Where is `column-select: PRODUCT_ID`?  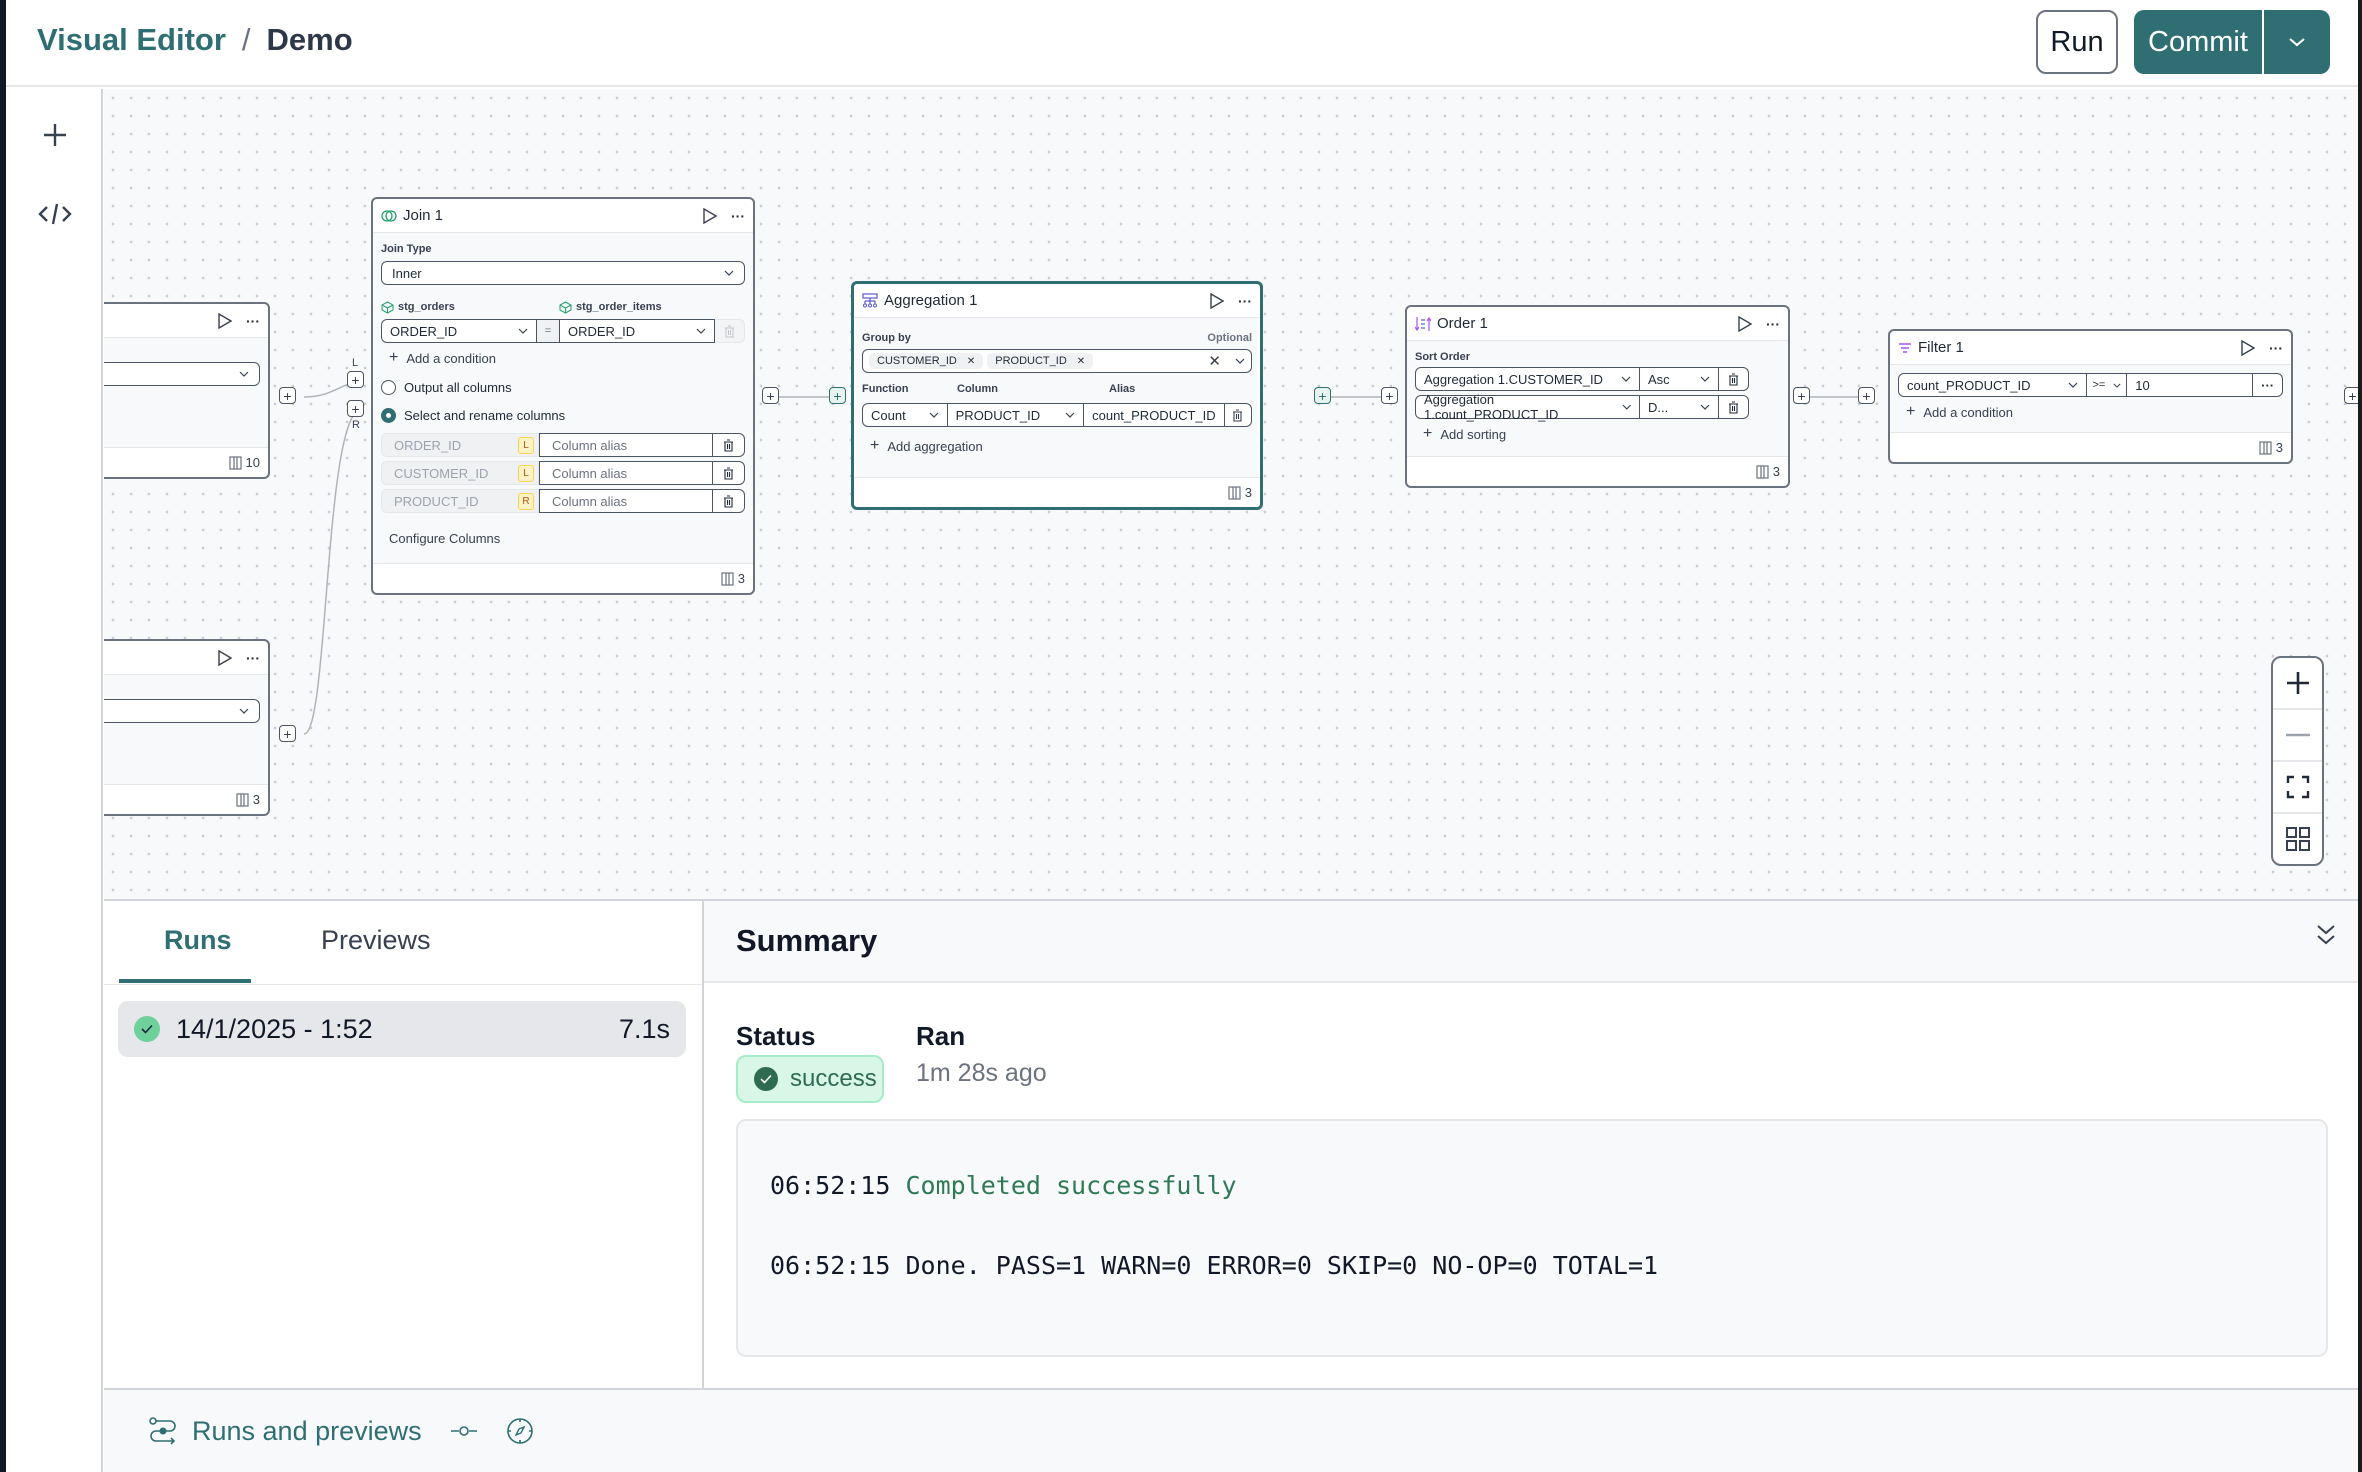
column-select: PRODUCT_ID is located at coordinates (1016, 415).